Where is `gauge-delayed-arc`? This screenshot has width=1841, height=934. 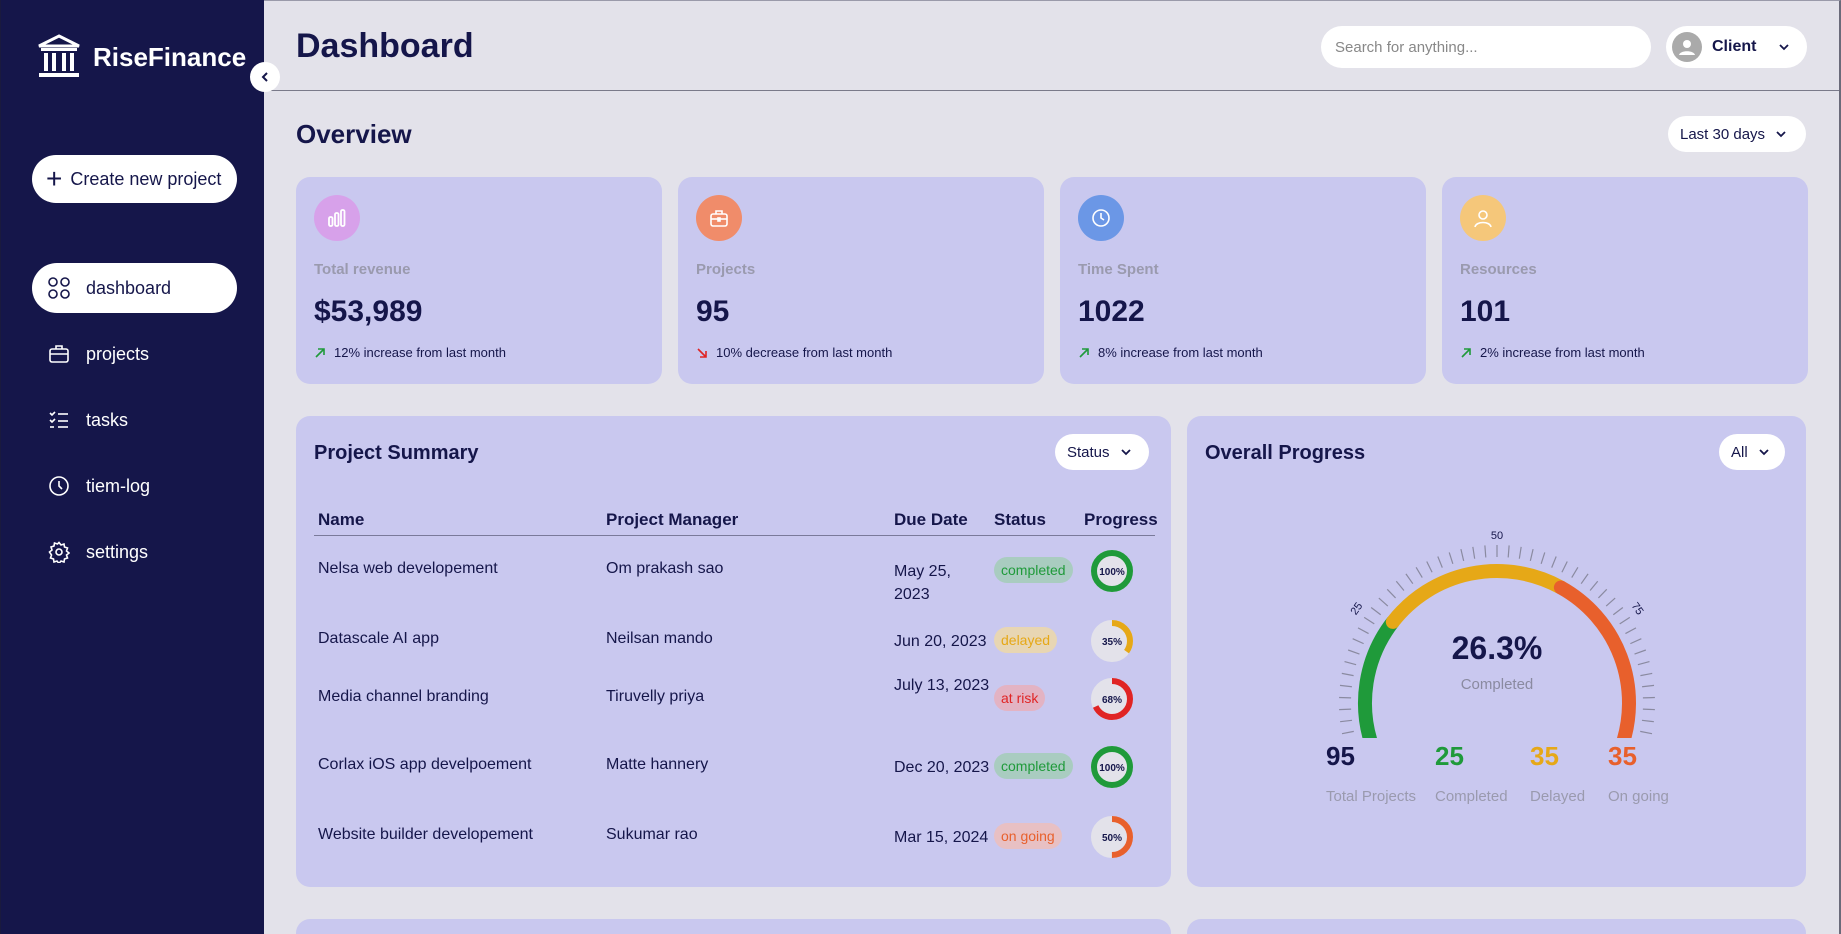 gauge-delayed-arc is located at coordinates (1476, 596).